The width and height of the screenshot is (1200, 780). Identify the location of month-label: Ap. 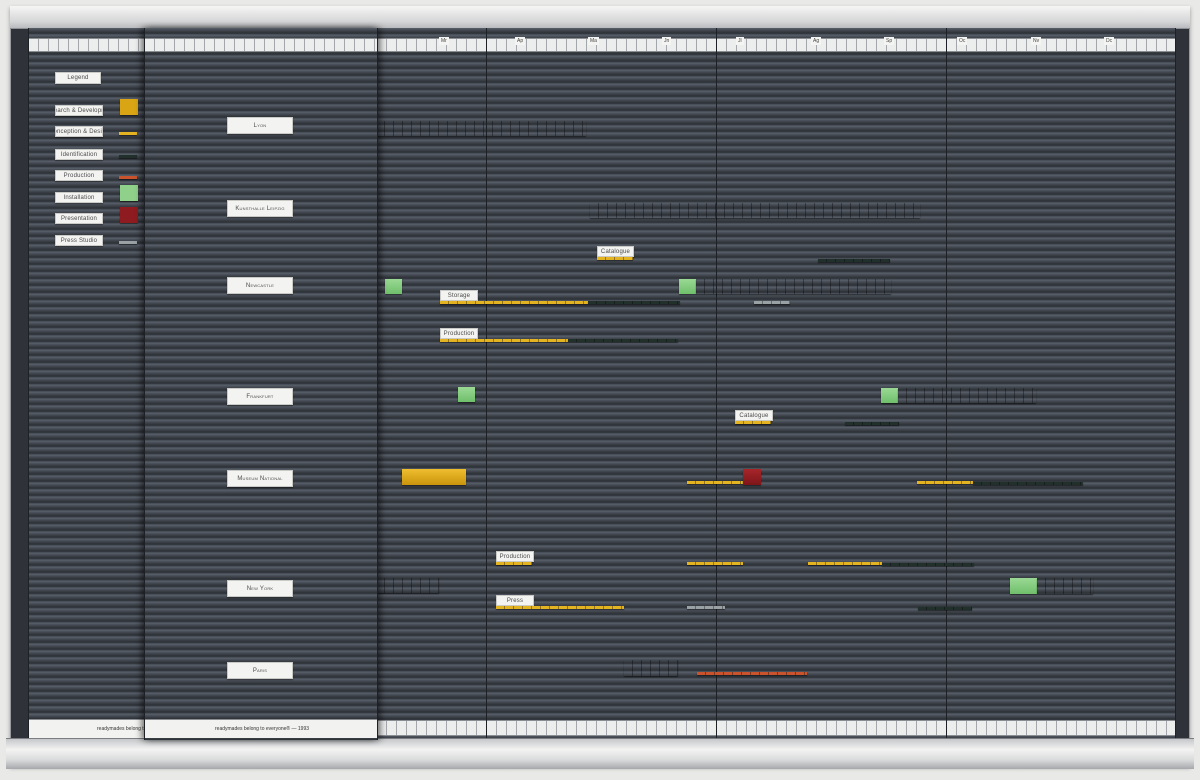
(520, 41).